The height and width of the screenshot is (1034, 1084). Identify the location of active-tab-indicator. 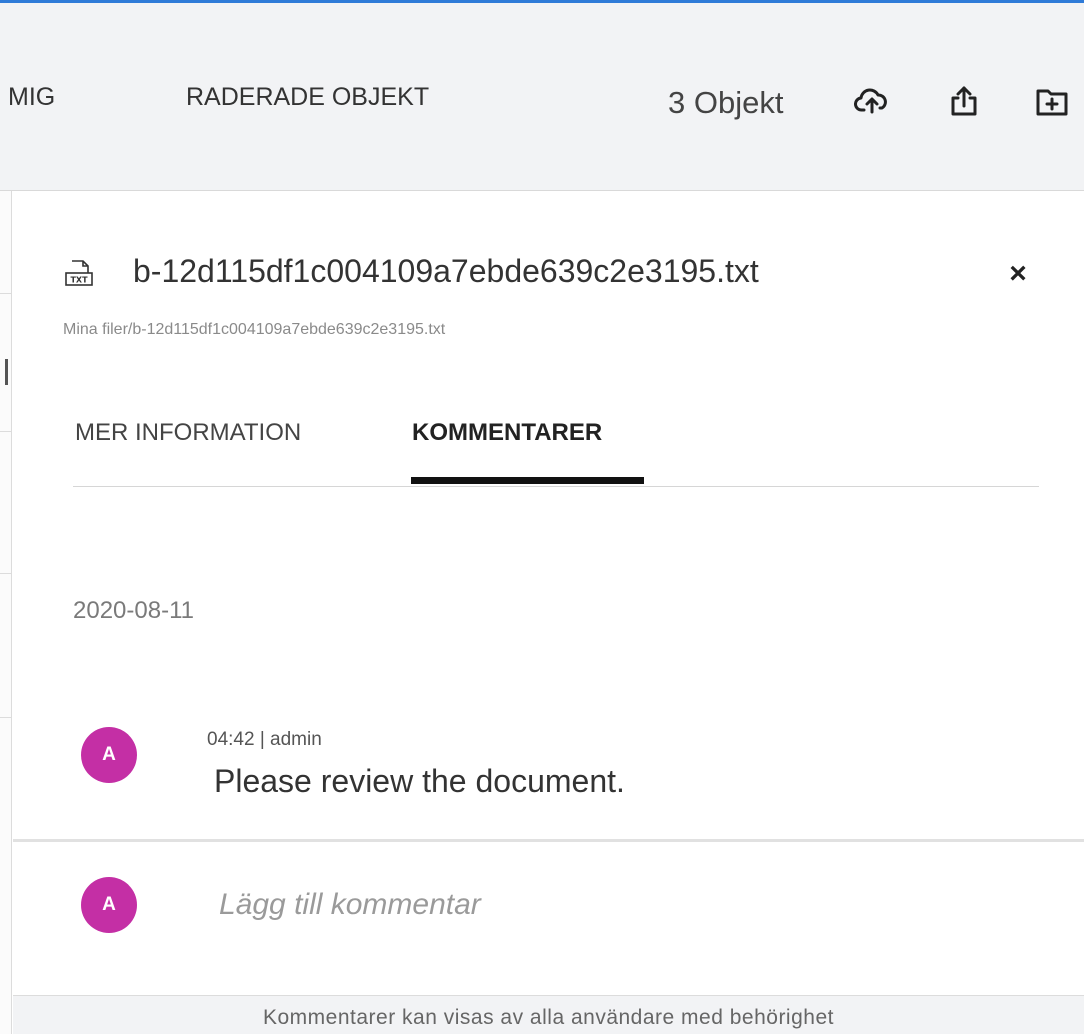
(527, 480).